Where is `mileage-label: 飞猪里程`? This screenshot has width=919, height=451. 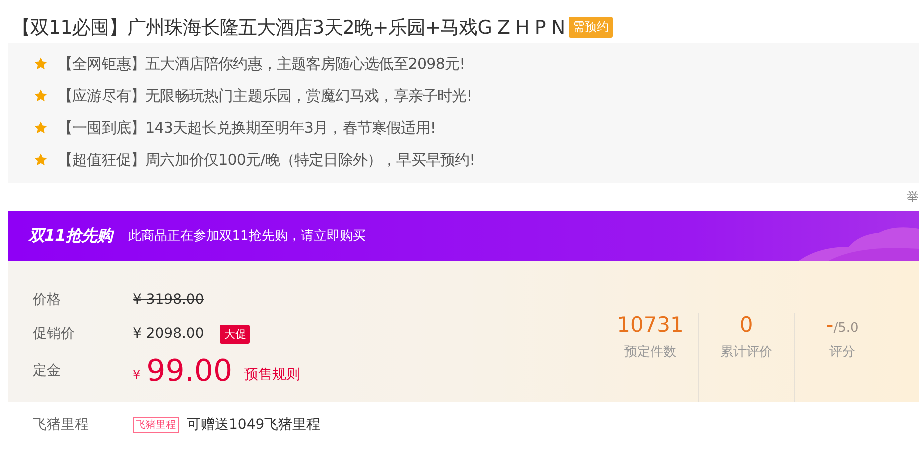
mileage-label: 飞猪里程 is located at coordinates (61, 425).